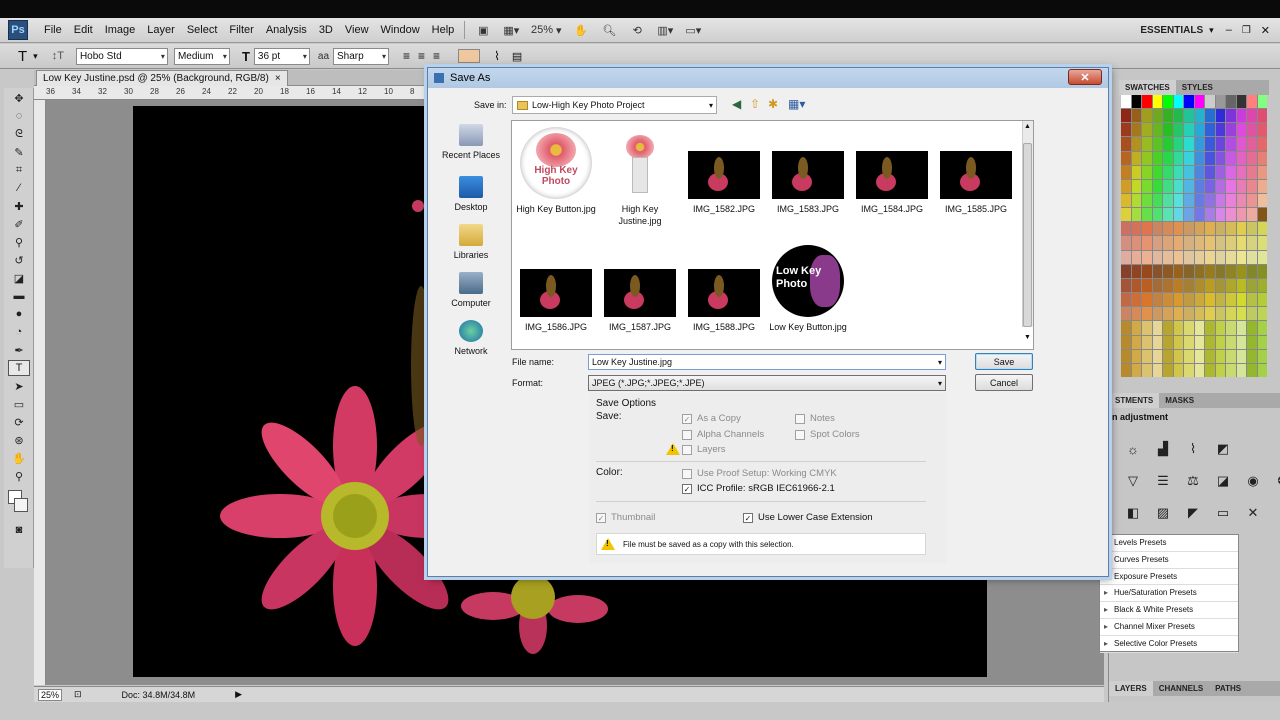 The width and height of the screenshot is (1280, 720). I want to click on eraser-tool-icon: ◪, so click(19, 278).